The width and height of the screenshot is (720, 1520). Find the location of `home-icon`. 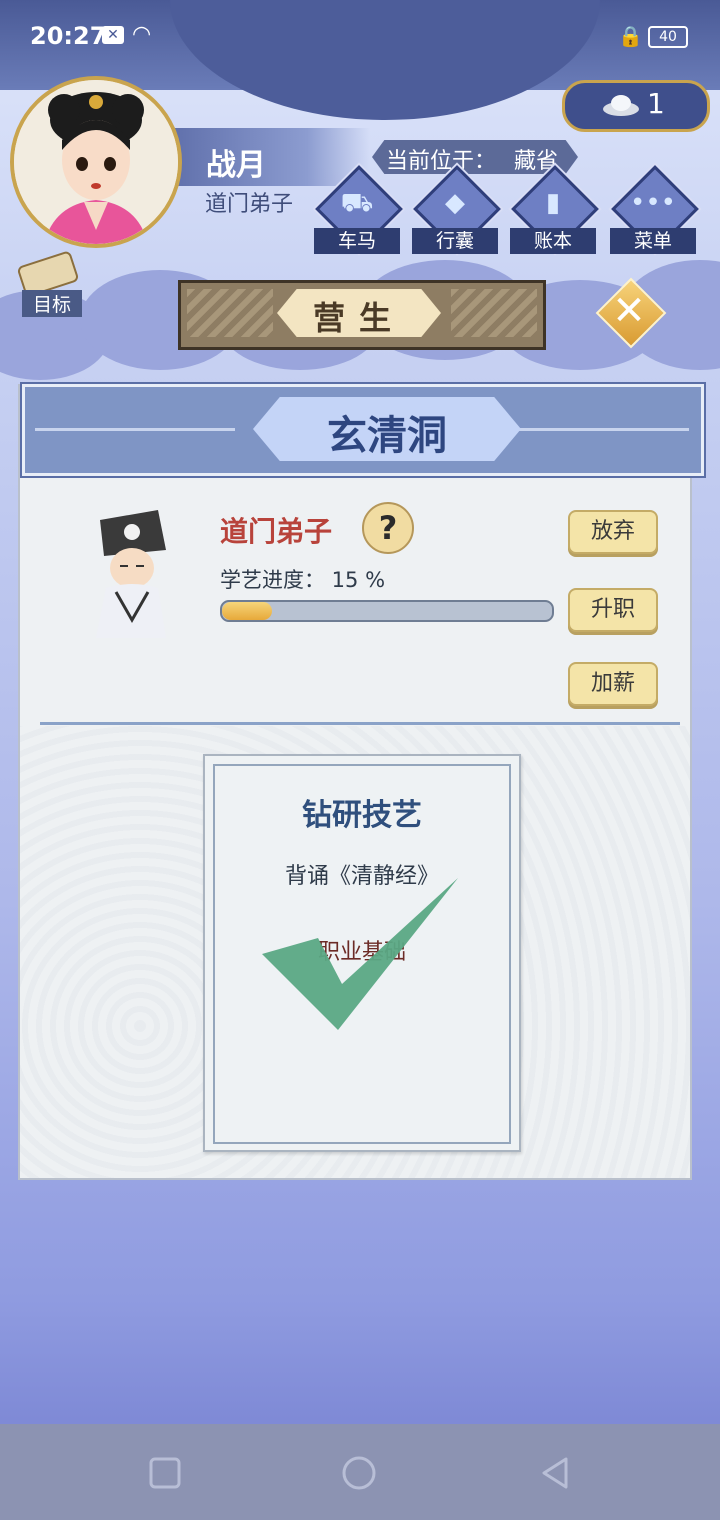

home-icon is located at coordinates (359, 1473).